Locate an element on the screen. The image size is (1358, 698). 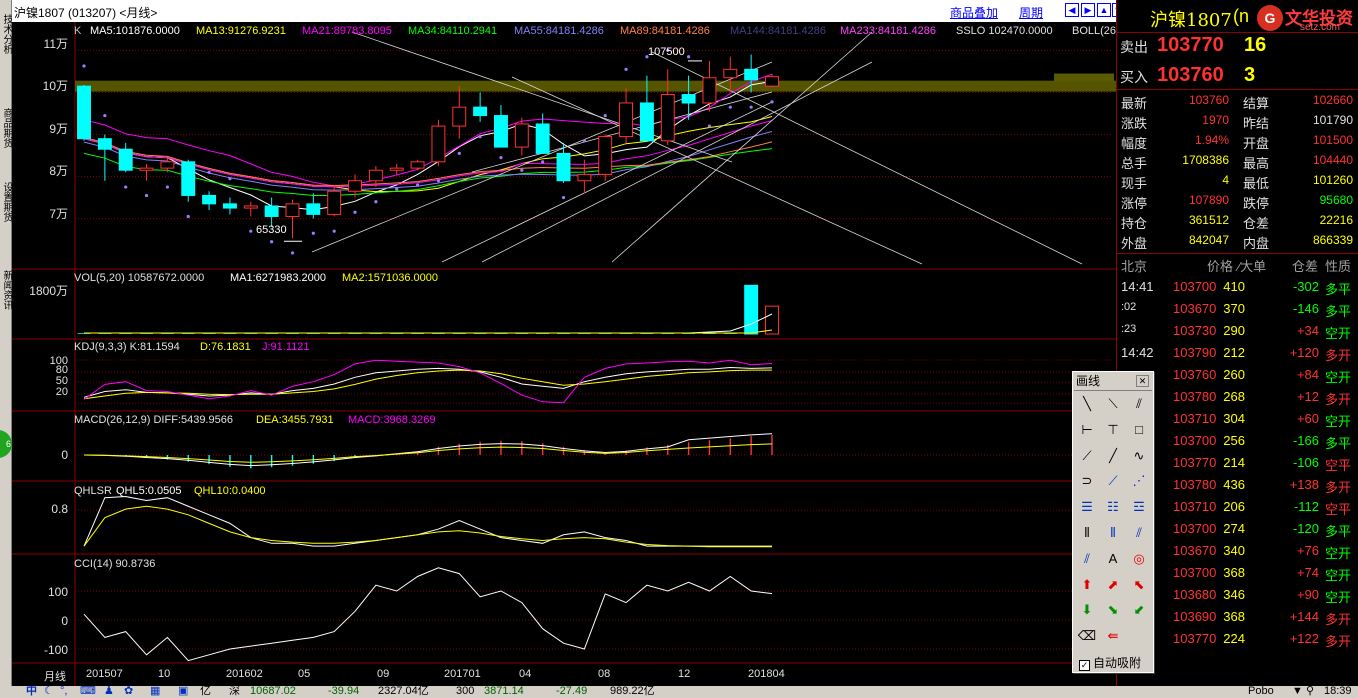
tab-commodity-futures: 商品期货 is located at coordinates (6, 128).